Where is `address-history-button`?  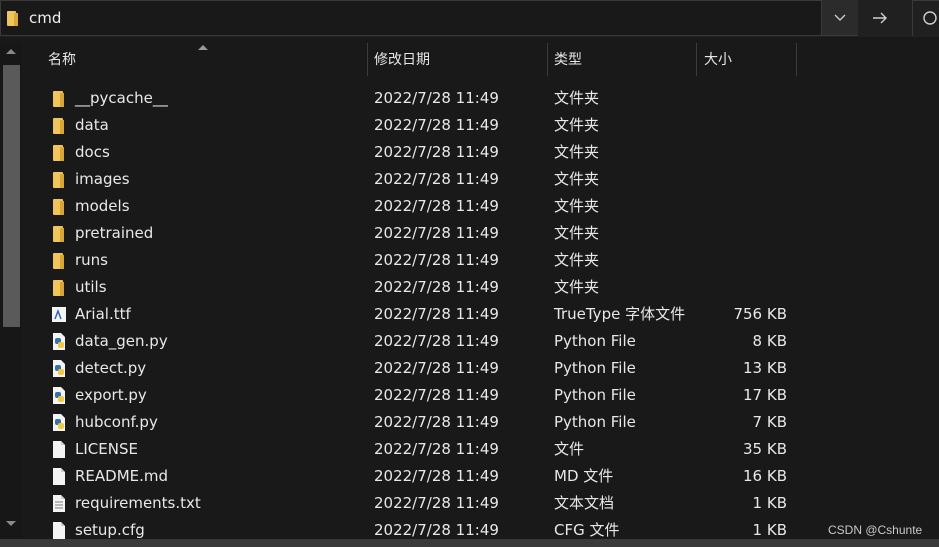 address-history-button is located at coordinates (839, 17).